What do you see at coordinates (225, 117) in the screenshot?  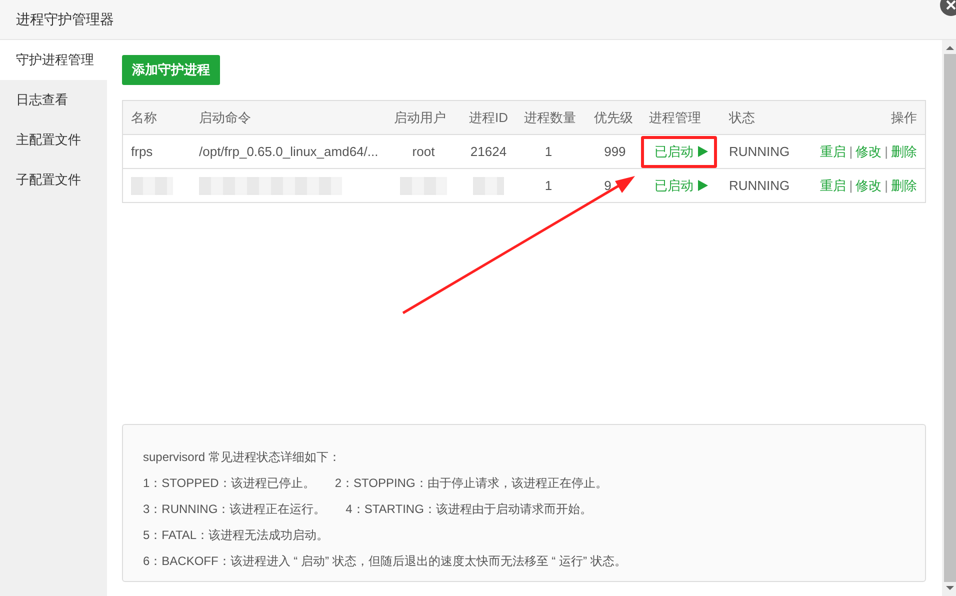 I see `column-header: 启动命令` at bounding box center [225, 117].